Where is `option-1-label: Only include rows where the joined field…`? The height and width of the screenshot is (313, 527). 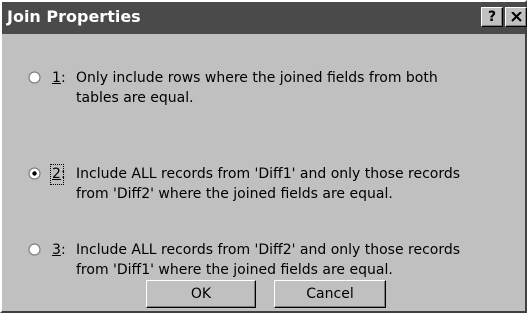 option-1-label: Only include rows where the joined field… is located at coordinates (257, 88).